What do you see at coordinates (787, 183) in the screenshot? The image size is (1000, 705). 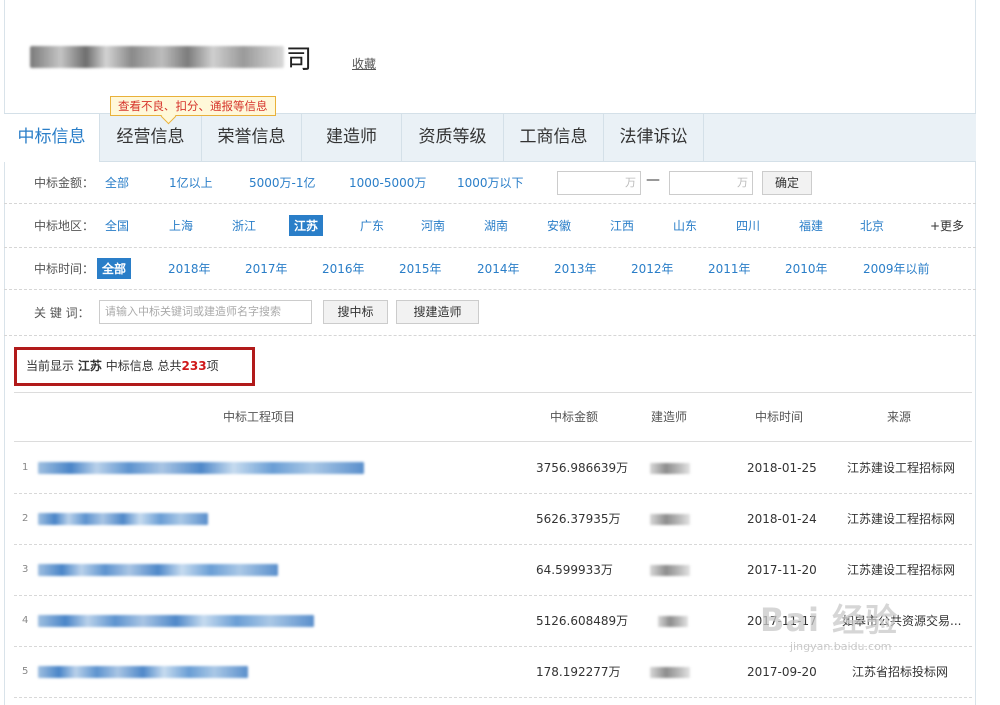 I see `confirm-button: 确定` at bounding box center [787, 183].